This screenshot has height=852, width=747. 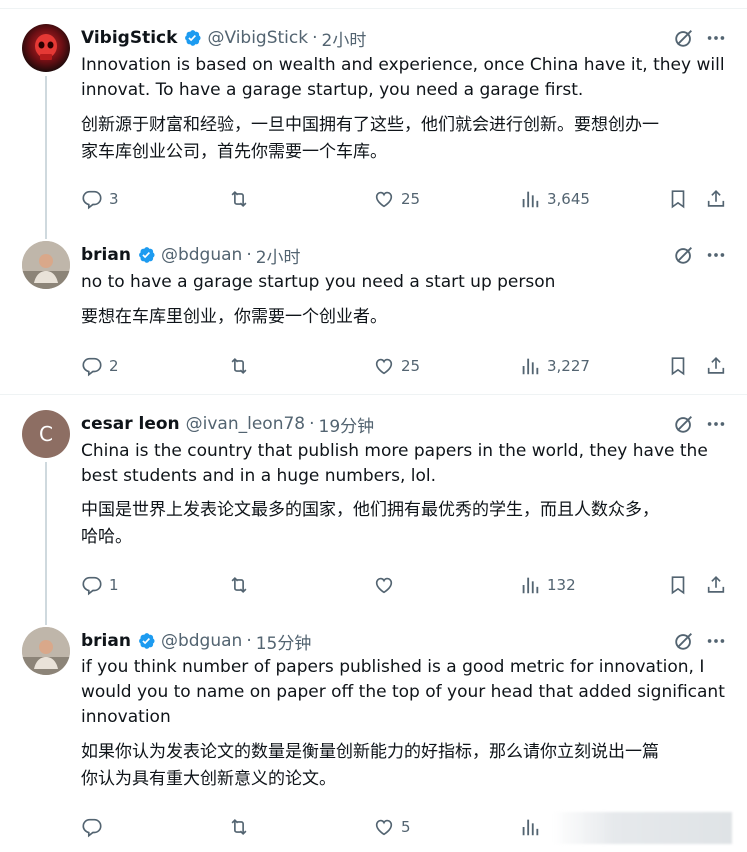 I want to click on text-line: 哈哈。, so click(x=106, y=537).